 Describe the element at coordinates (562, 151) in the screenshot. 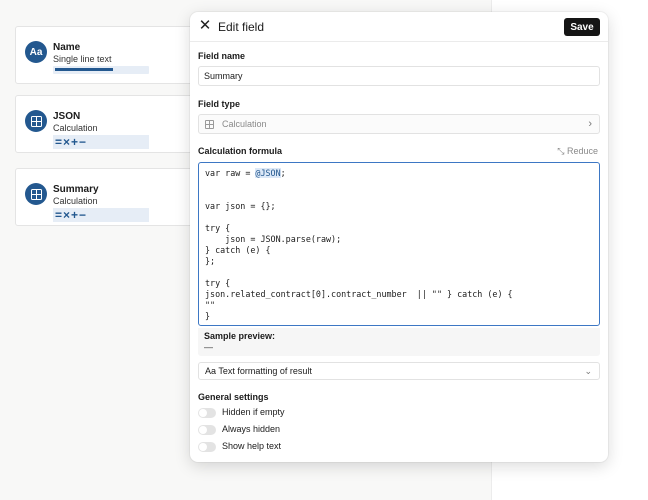

I see `collapse-icon: ⤡` at that location.